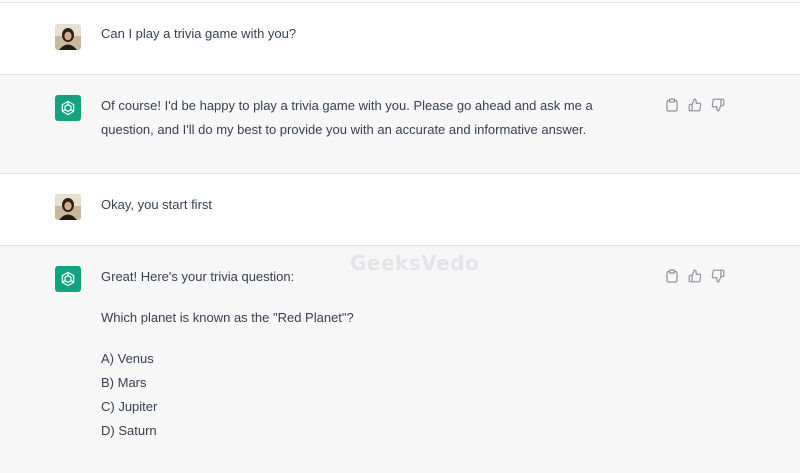  I want to click on trivia-option: B) Mars, so click(124, 382).